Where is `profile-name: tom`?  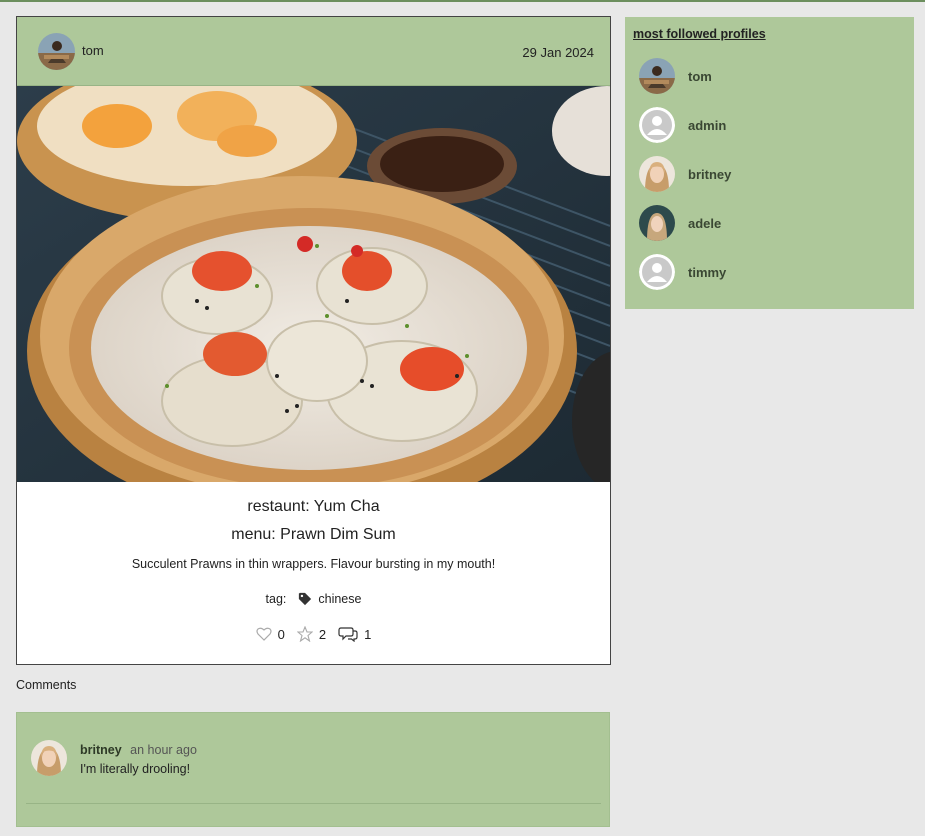 profile-name: tom is located at coordinates (700, 76).